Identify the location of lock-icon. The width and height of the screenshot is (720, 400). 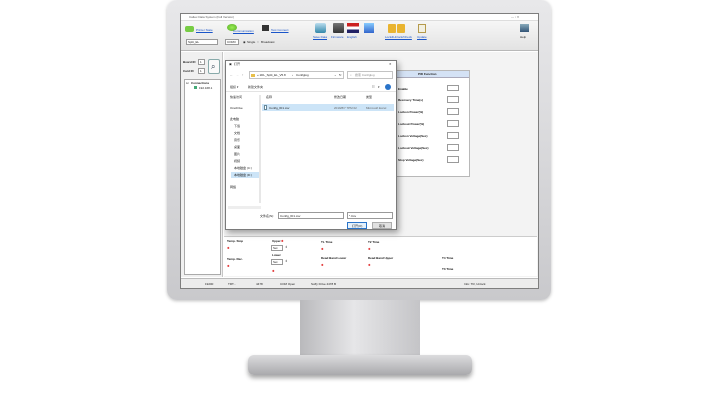
(392, 28).